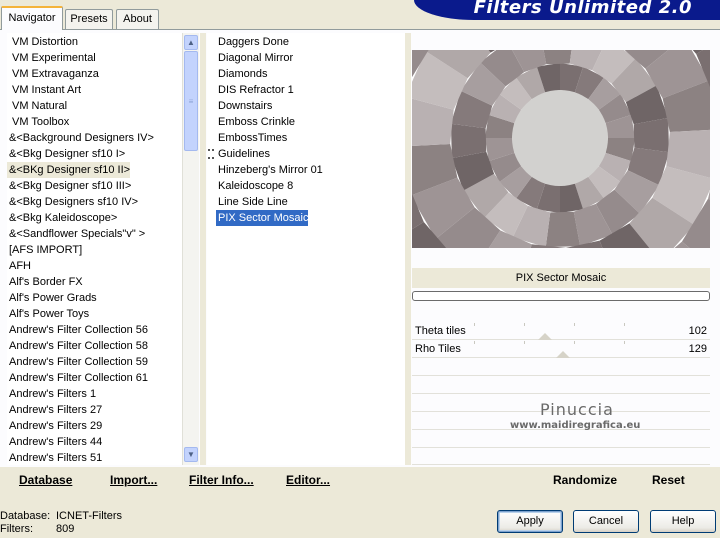  Describe the element at coordinates (89, 516) in the screenshot. I see `database-value: ICNET-Filters` at that location.